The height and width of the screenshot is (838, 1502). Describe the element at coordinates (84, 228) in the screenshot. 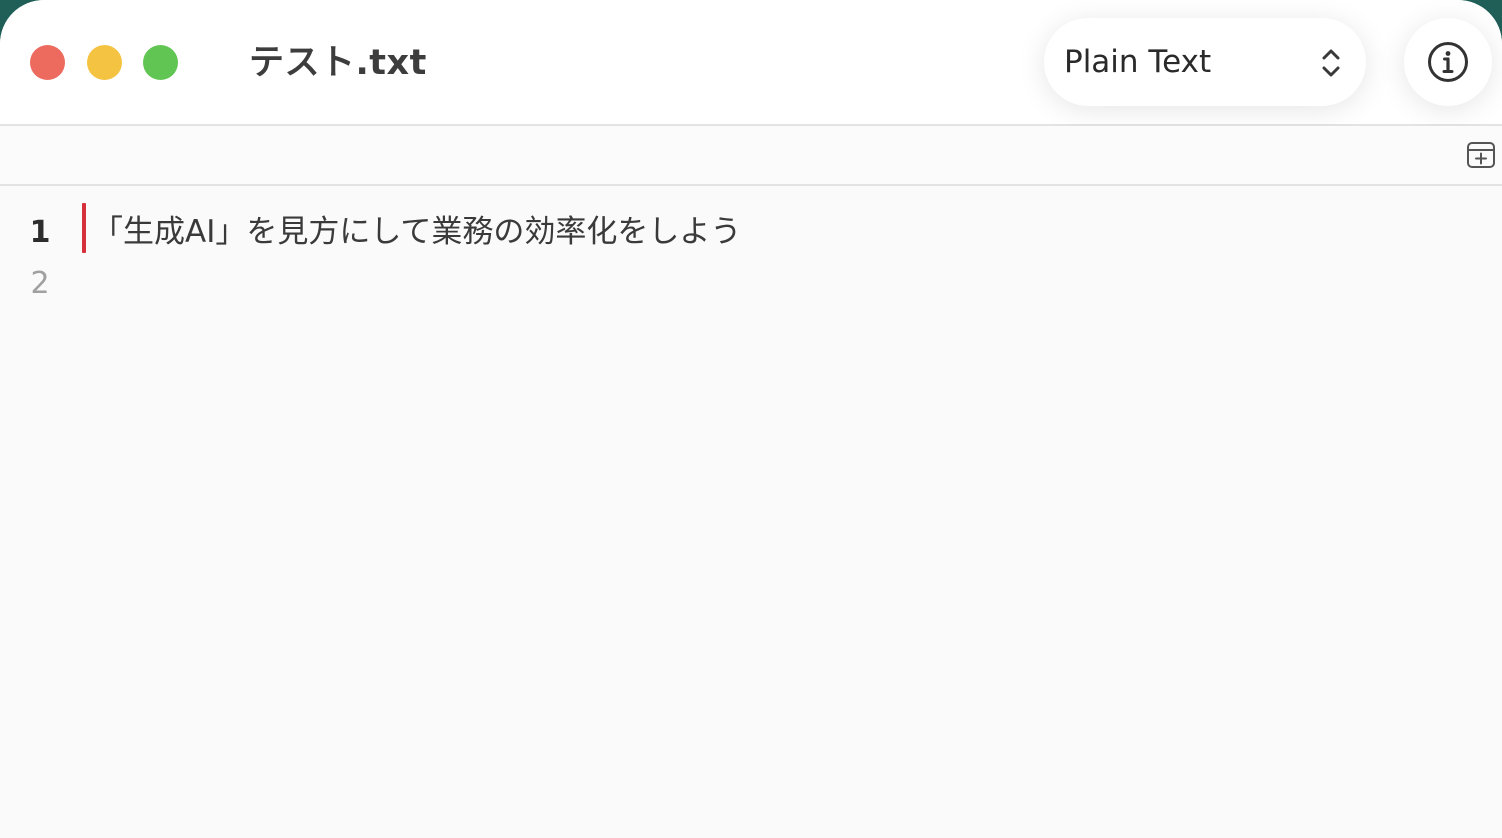

I see `current-line-indicator` at that location.